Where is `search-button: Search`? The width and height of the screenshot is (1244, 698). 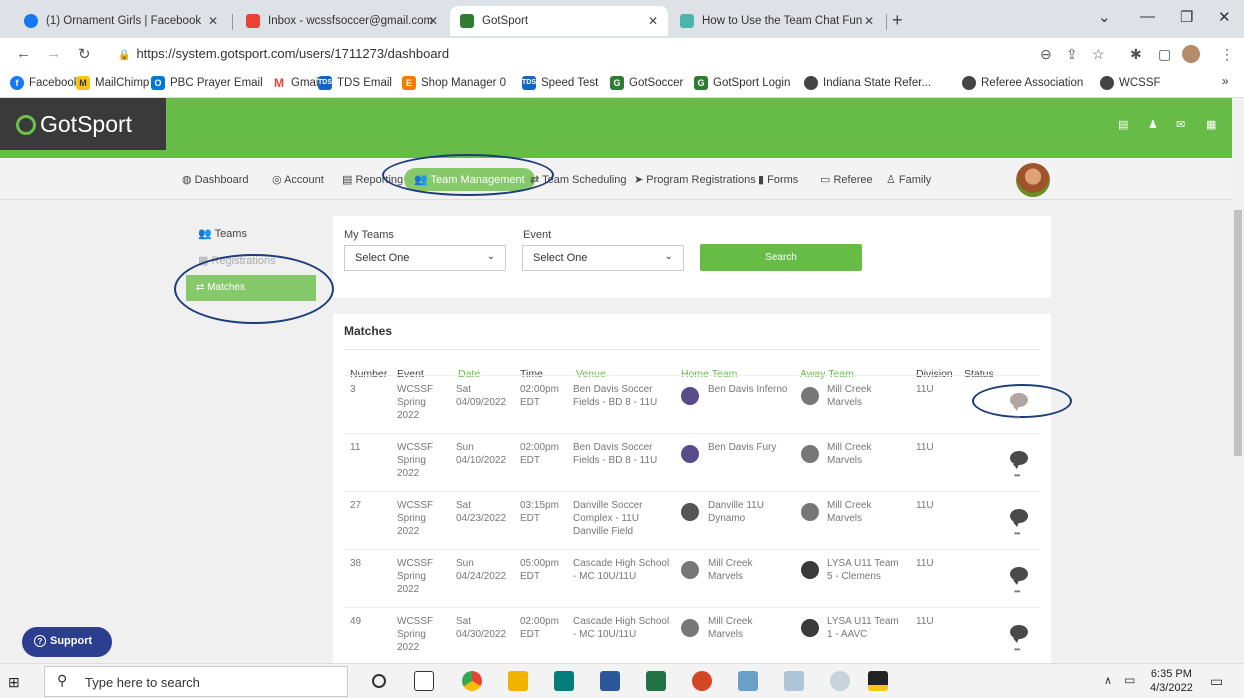
search-button: Search is located at coordinates (781, 257).